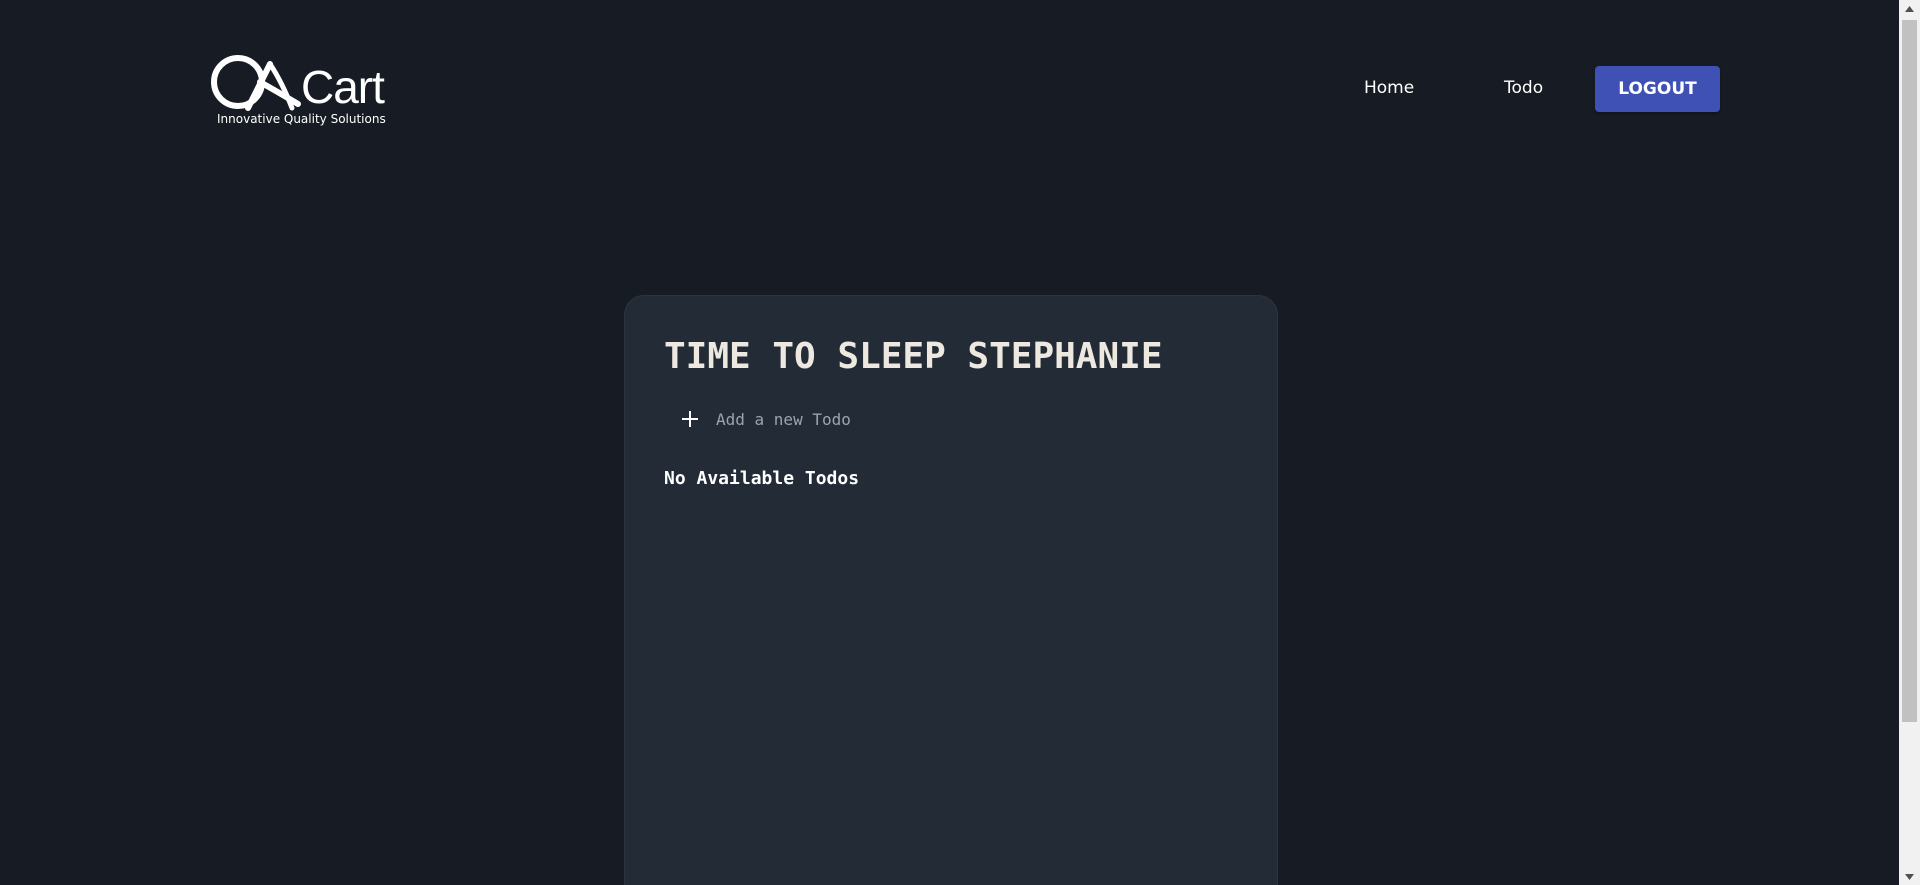  Describe the element at coordinates (762, 478) in the screenshot. I see `empty-todos-message: No Available Todos` at that location.